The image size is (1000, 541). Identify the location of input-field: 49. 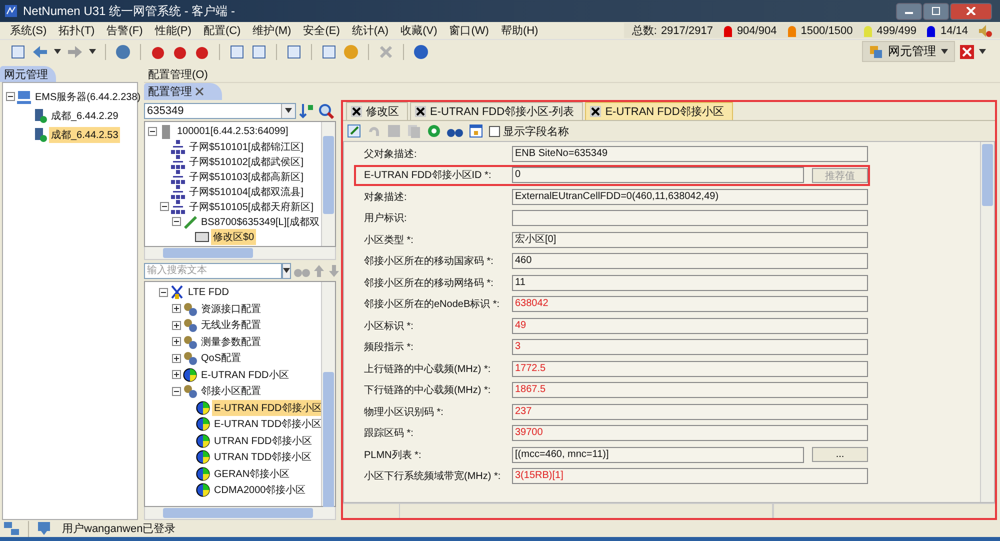
(690, 326).